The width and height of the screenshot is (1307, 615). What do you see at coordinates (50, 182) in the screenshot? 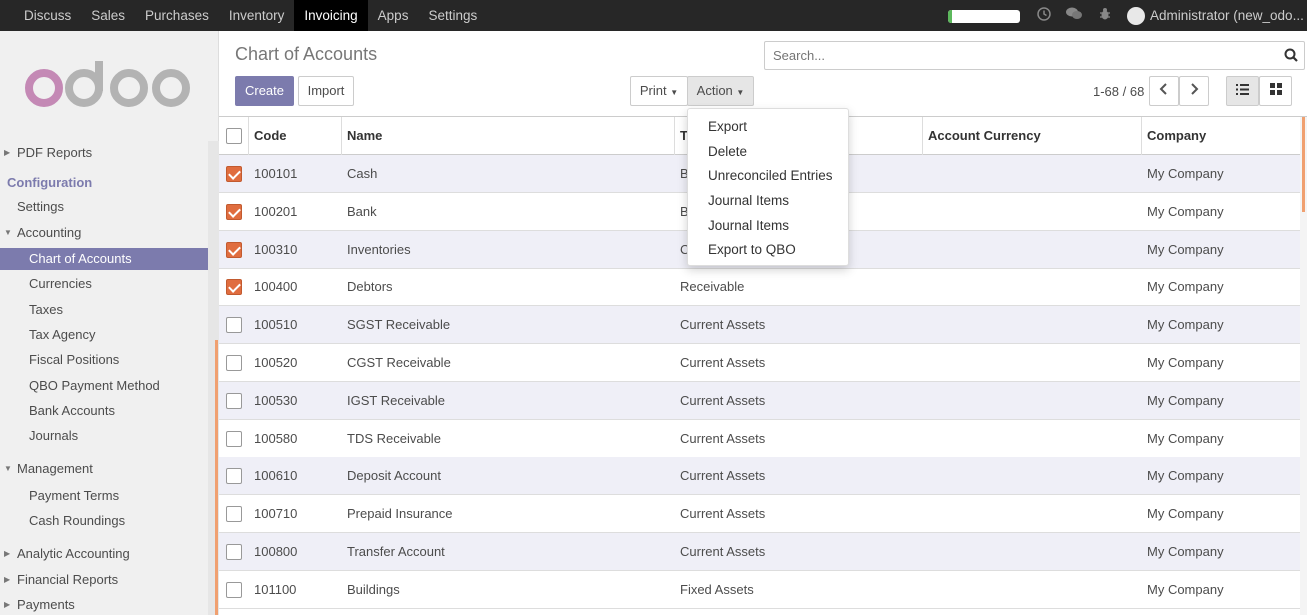
I see `sidebar-item-label: Configuration` at bounding box center [50, 182].